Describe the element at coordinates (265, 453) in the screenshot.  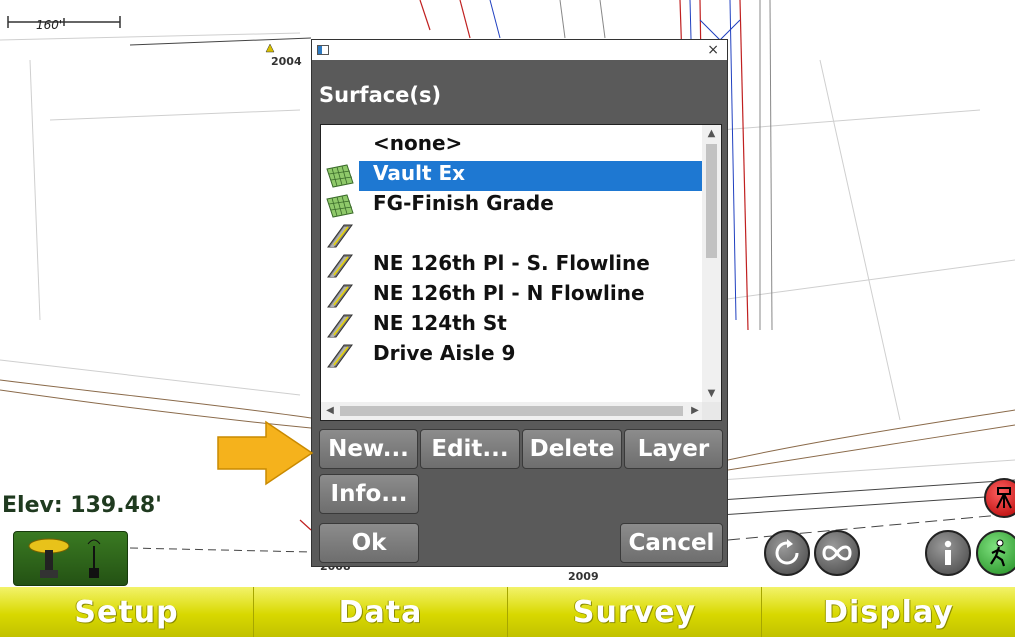
I see `arrow-icon` at that location.